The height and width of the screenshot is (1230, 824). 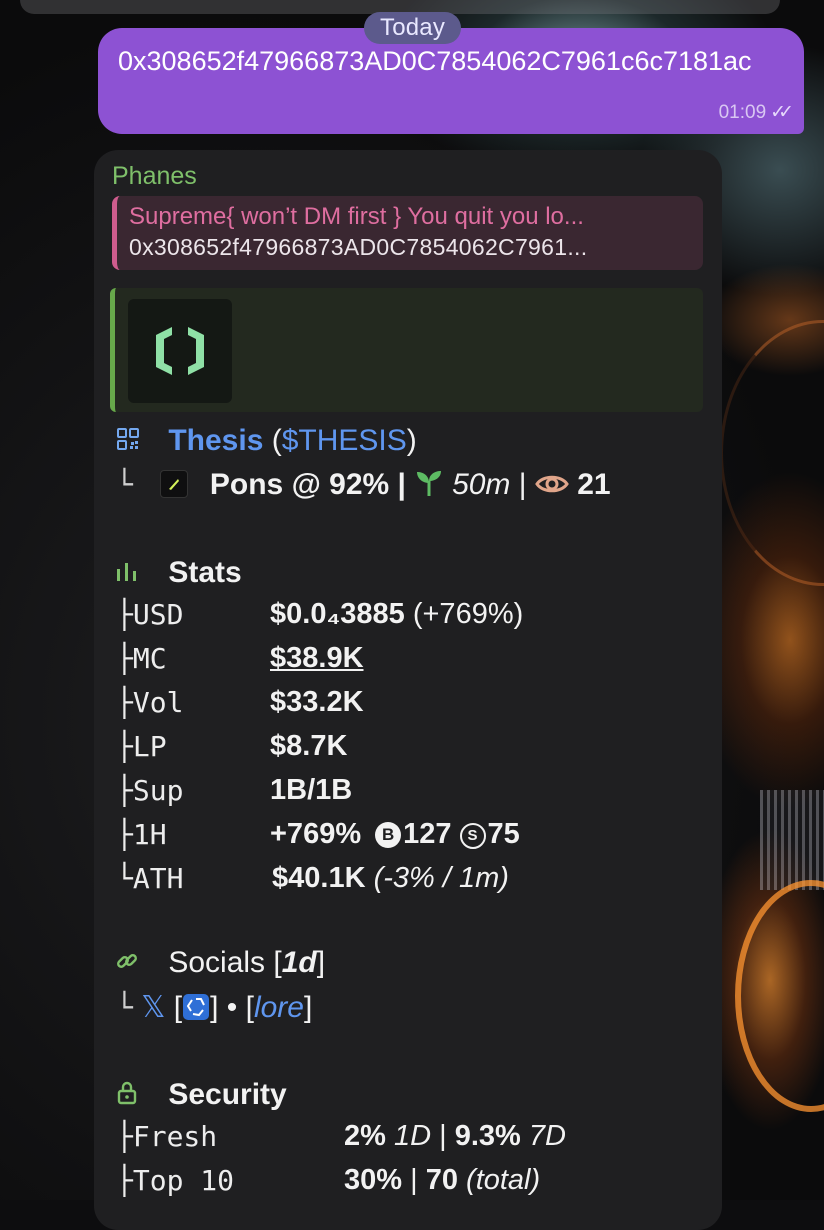 What do you see at coordinates (130, 574) in the screenshot?
I see `bar-chart-icon` at bounding box center [130, 574].